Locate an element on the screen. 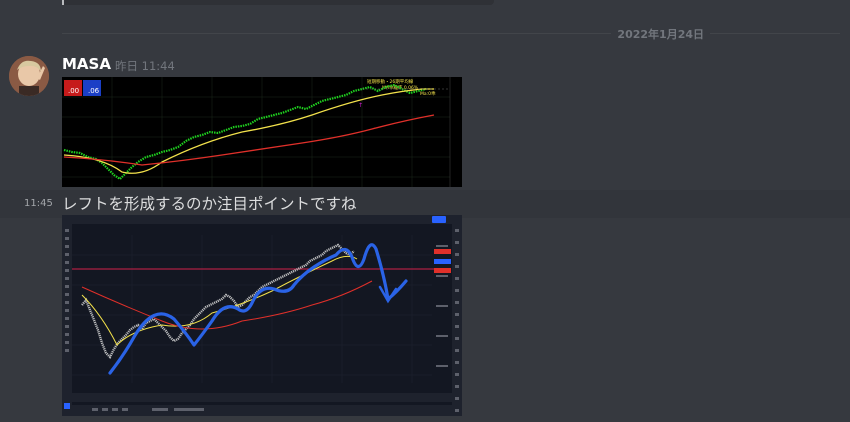  date-divider-line is located at coordinates (451, 33).